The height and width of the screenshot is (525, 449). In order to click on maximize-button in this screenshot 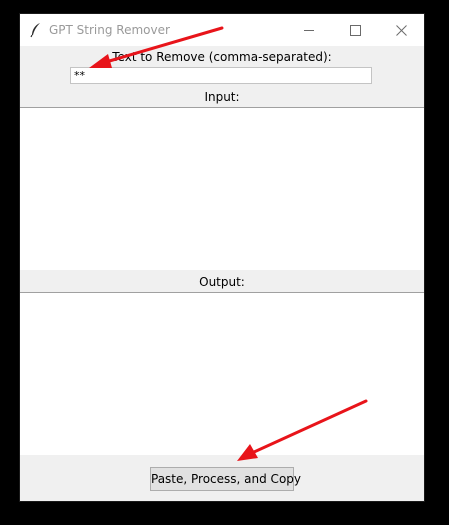, I will do `click(355, 30)`.